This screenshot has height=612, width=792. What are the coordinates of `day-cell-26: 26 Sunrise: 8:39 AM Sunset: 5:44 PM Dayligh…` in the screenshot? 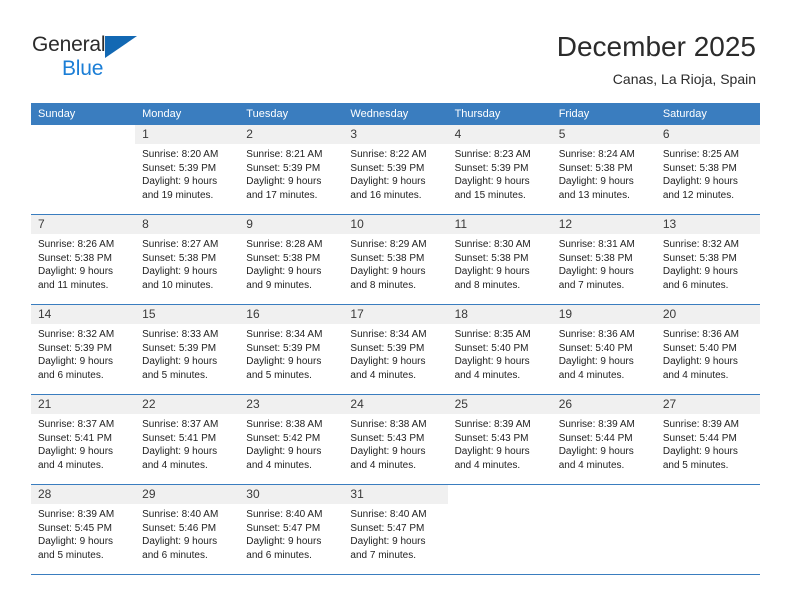 It's located at (603, 439).